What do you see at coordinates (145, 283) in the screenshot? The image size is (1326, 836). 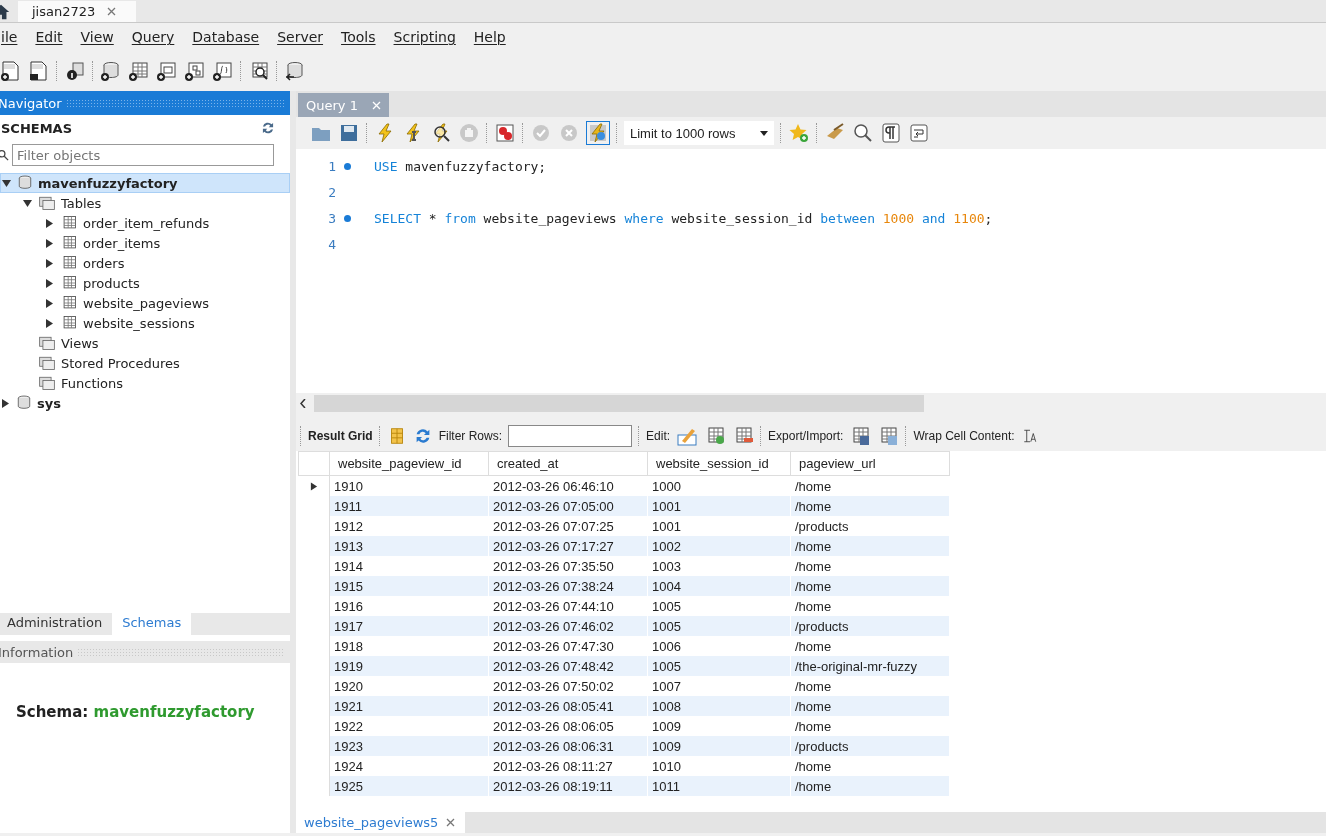 I see `tree-item: products` at bounding box center [145, 283].